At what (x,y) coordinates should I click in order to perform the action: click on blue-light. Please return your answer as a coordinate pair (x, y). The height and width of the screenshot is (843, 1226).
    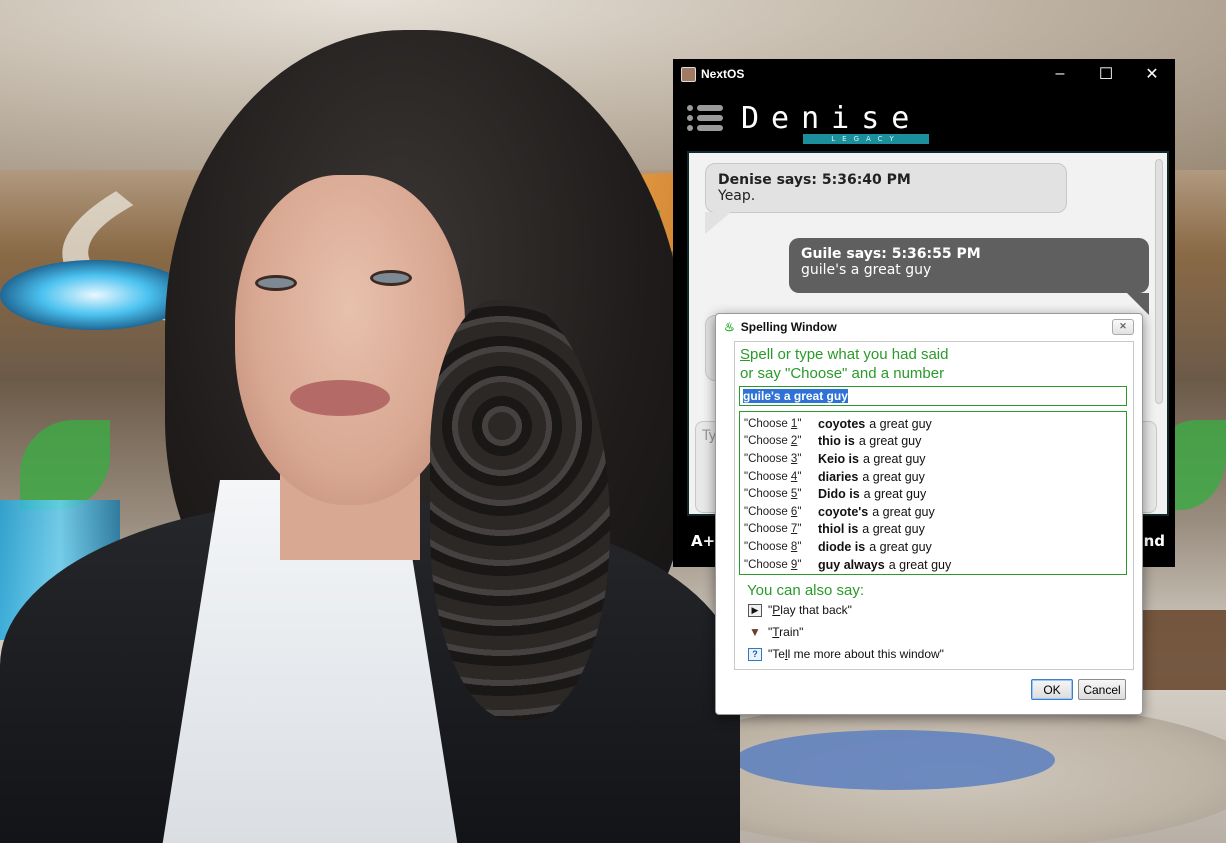
    Looking at the image, I should click on (95, 295).